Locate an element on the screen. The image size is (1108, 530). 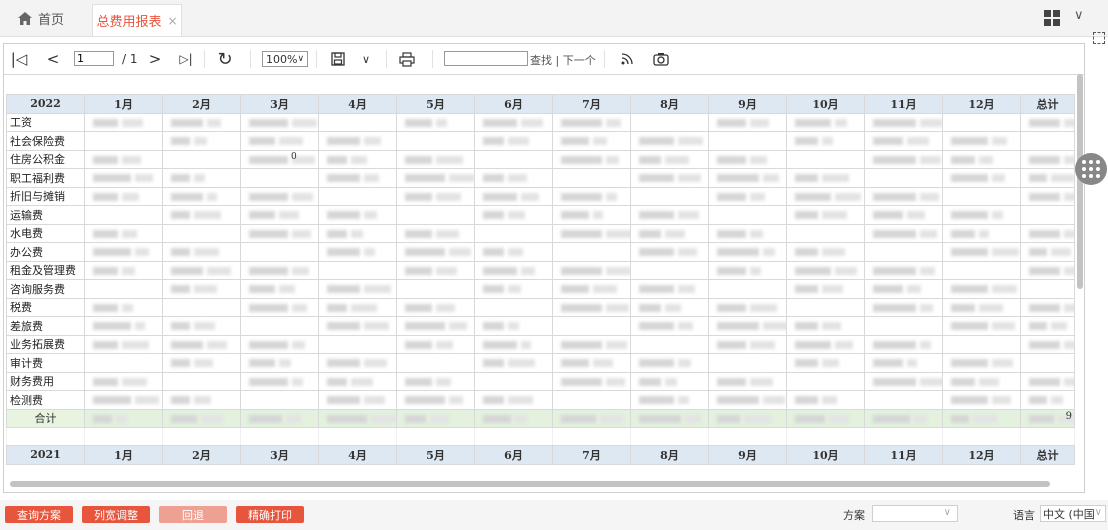
floating-menu-icon is located at coordinates (1091, 169).